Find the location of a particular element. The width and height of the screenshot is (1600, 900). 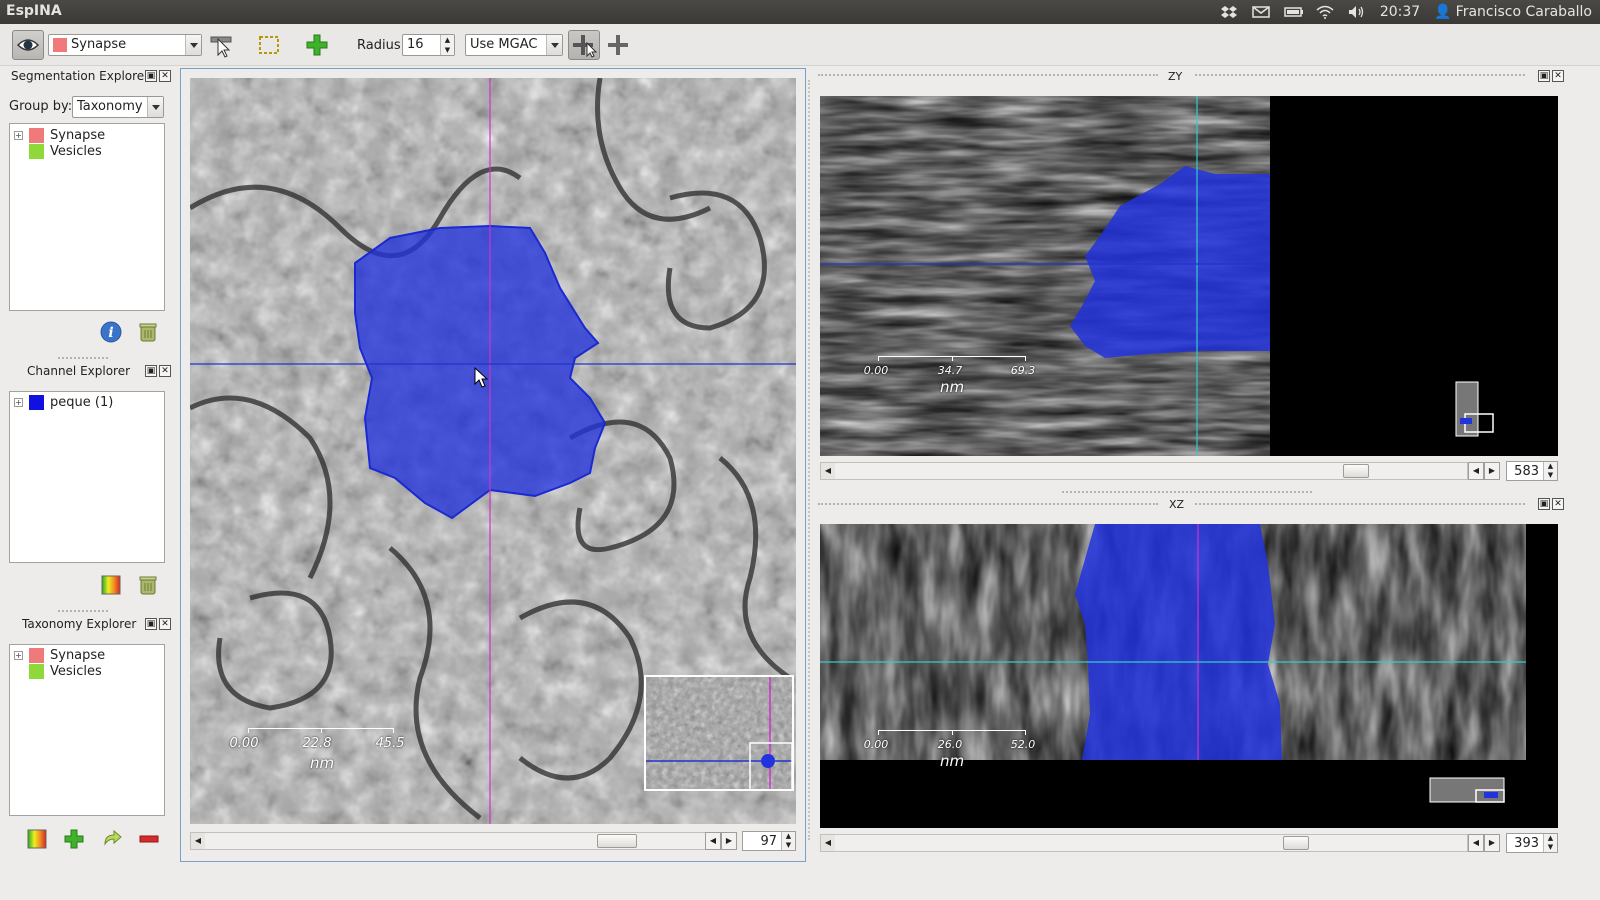

selection-pointer-button is located at coordinates (221, 45).